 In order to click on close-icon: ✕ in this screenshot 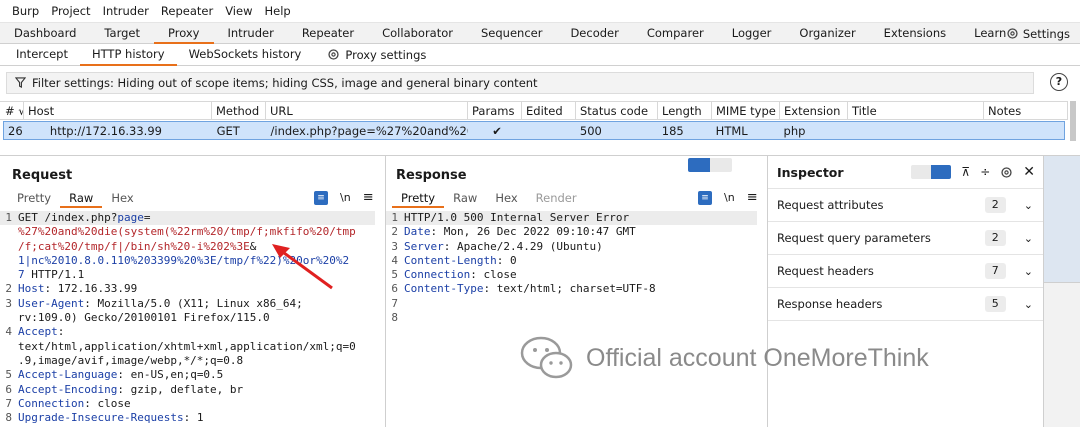, I will do `click(1029, 172)`.